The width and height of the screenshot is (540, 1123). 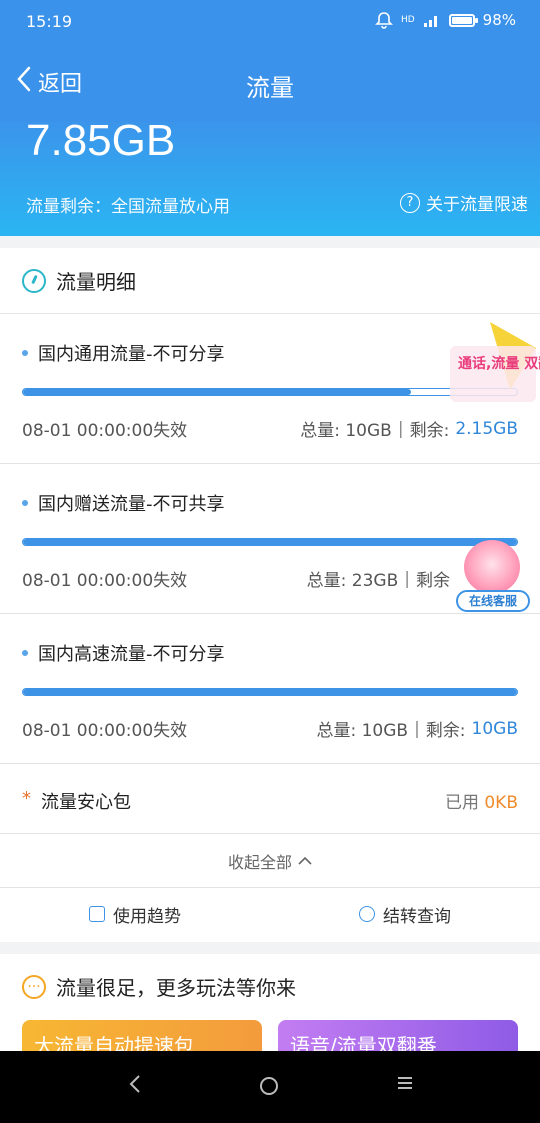 I want to click on transfer-query-button: 结转查询, so click(x=405, y=914).